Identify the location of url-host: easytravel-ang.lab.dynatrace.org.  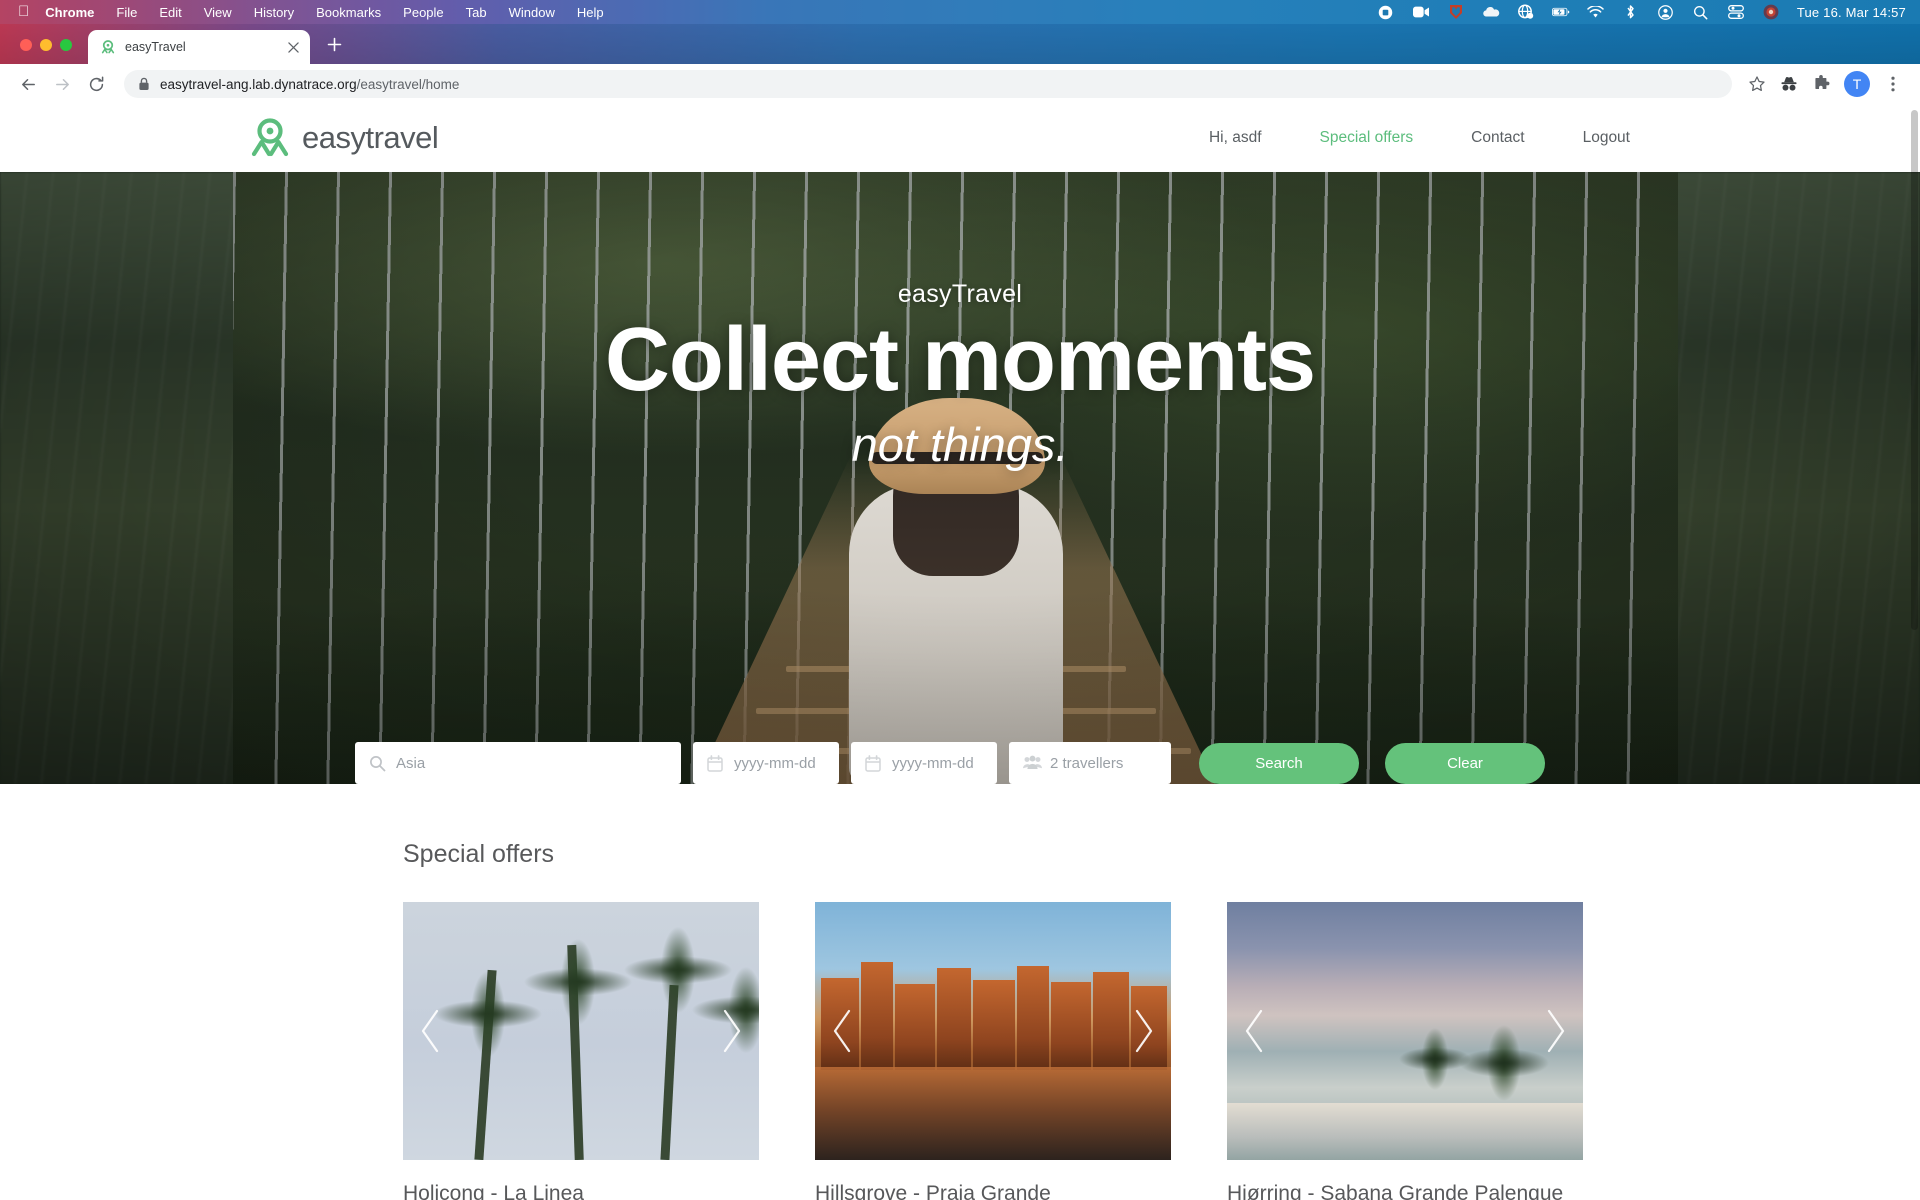
(258, 84).